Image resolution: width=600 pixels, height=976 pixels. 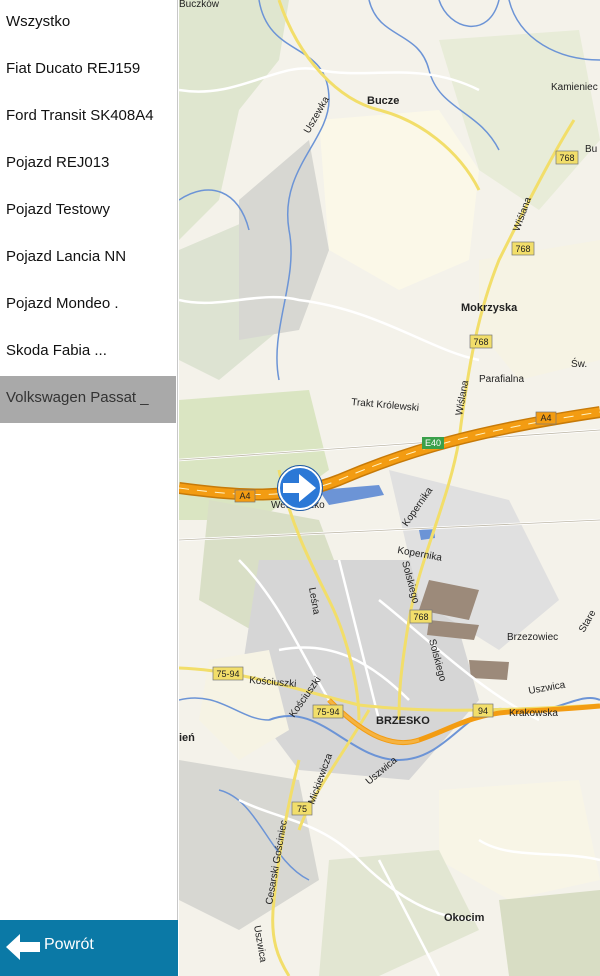 I want to click on back-arrow-icon, so click(x=23, y=947).